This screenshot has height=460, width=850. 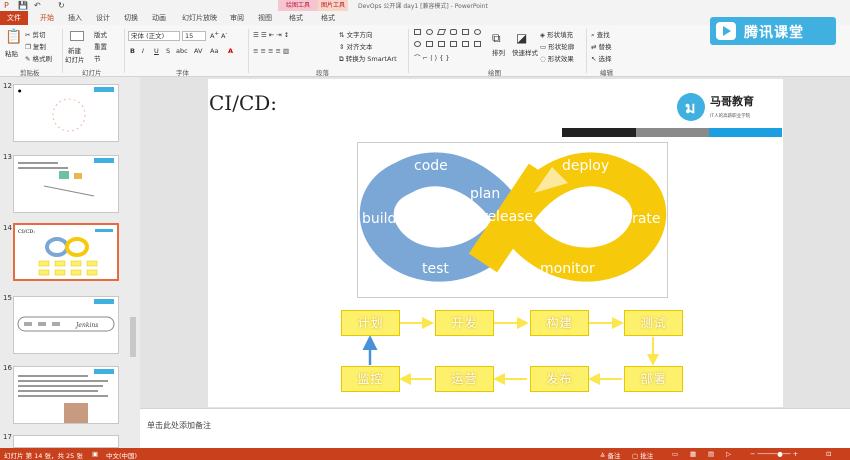 What do you see at coordinates (417, 32) in the screenshot?
I see `rectangle-shape-icon` at bounding box center [417, 32].